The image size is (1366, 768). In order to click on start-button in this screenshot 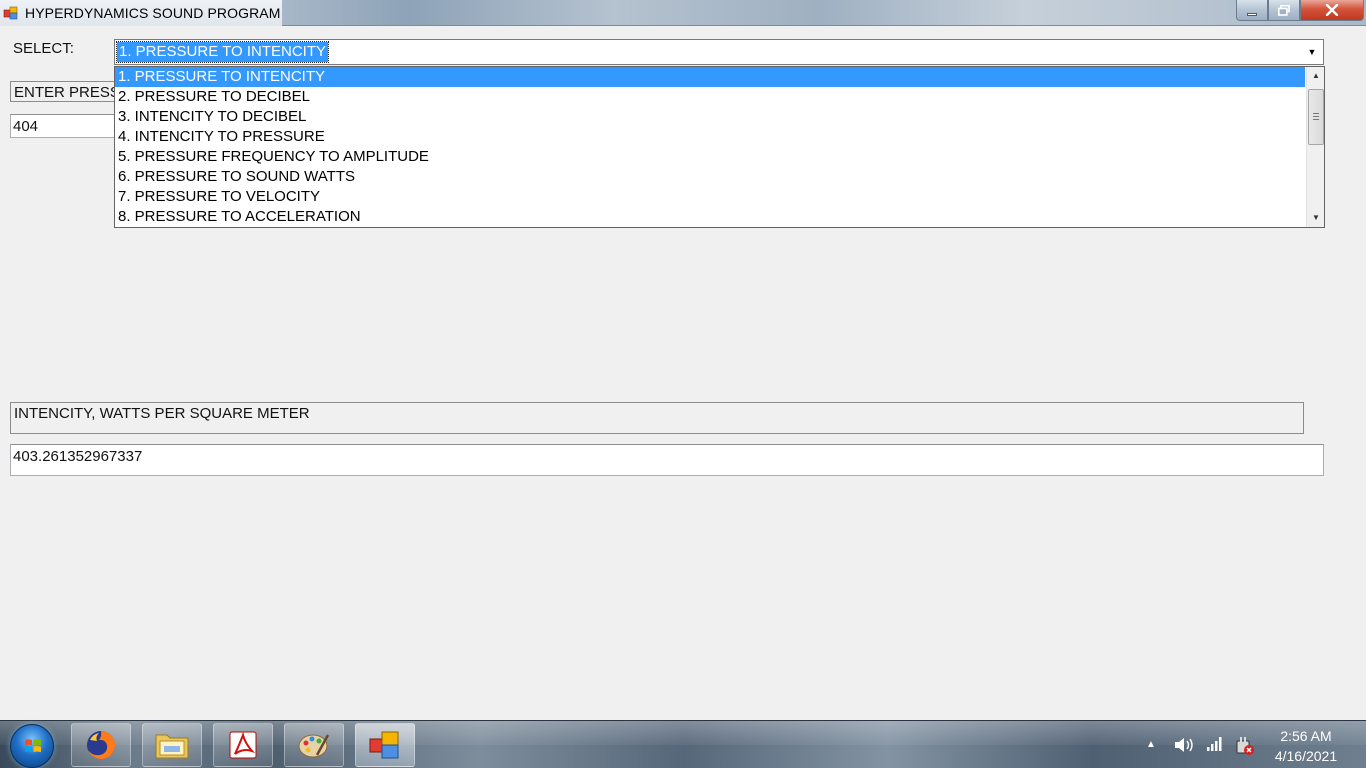, I will do `click(32, 746)`.